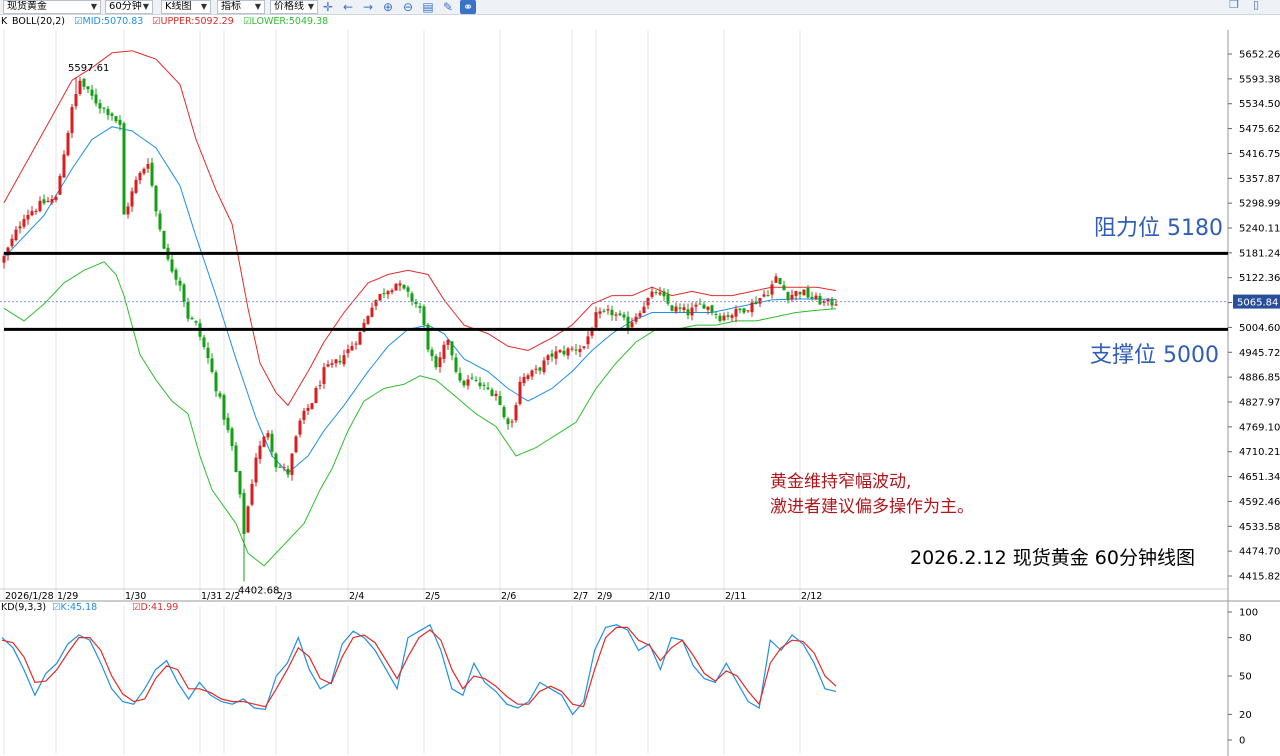  I want to click on line-tool-label: 价格线, so click(289, 6).